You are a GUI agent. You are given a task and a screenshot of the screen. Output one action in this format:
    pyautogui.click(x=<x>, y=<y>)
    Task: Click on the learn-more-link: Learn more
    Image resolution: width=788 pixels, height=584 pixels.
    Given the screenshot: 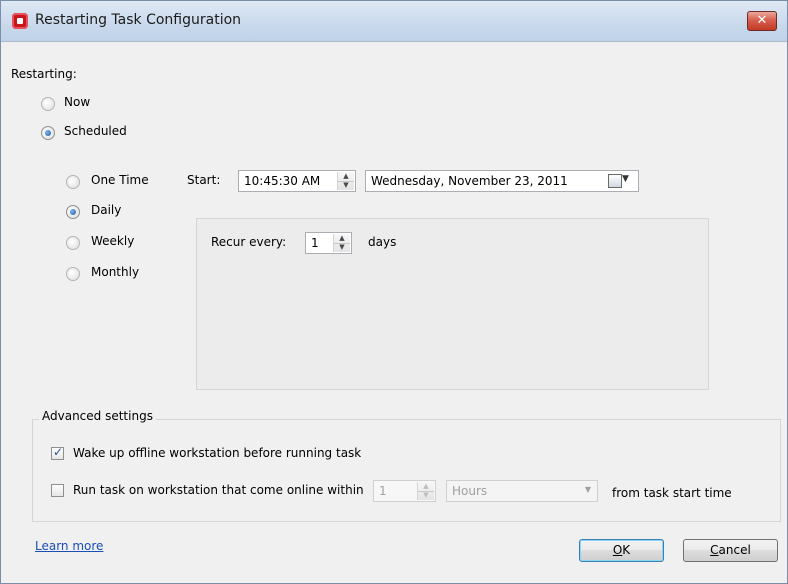 What is the action you would take?
    pyautogui.click(x=69, y=546)
    